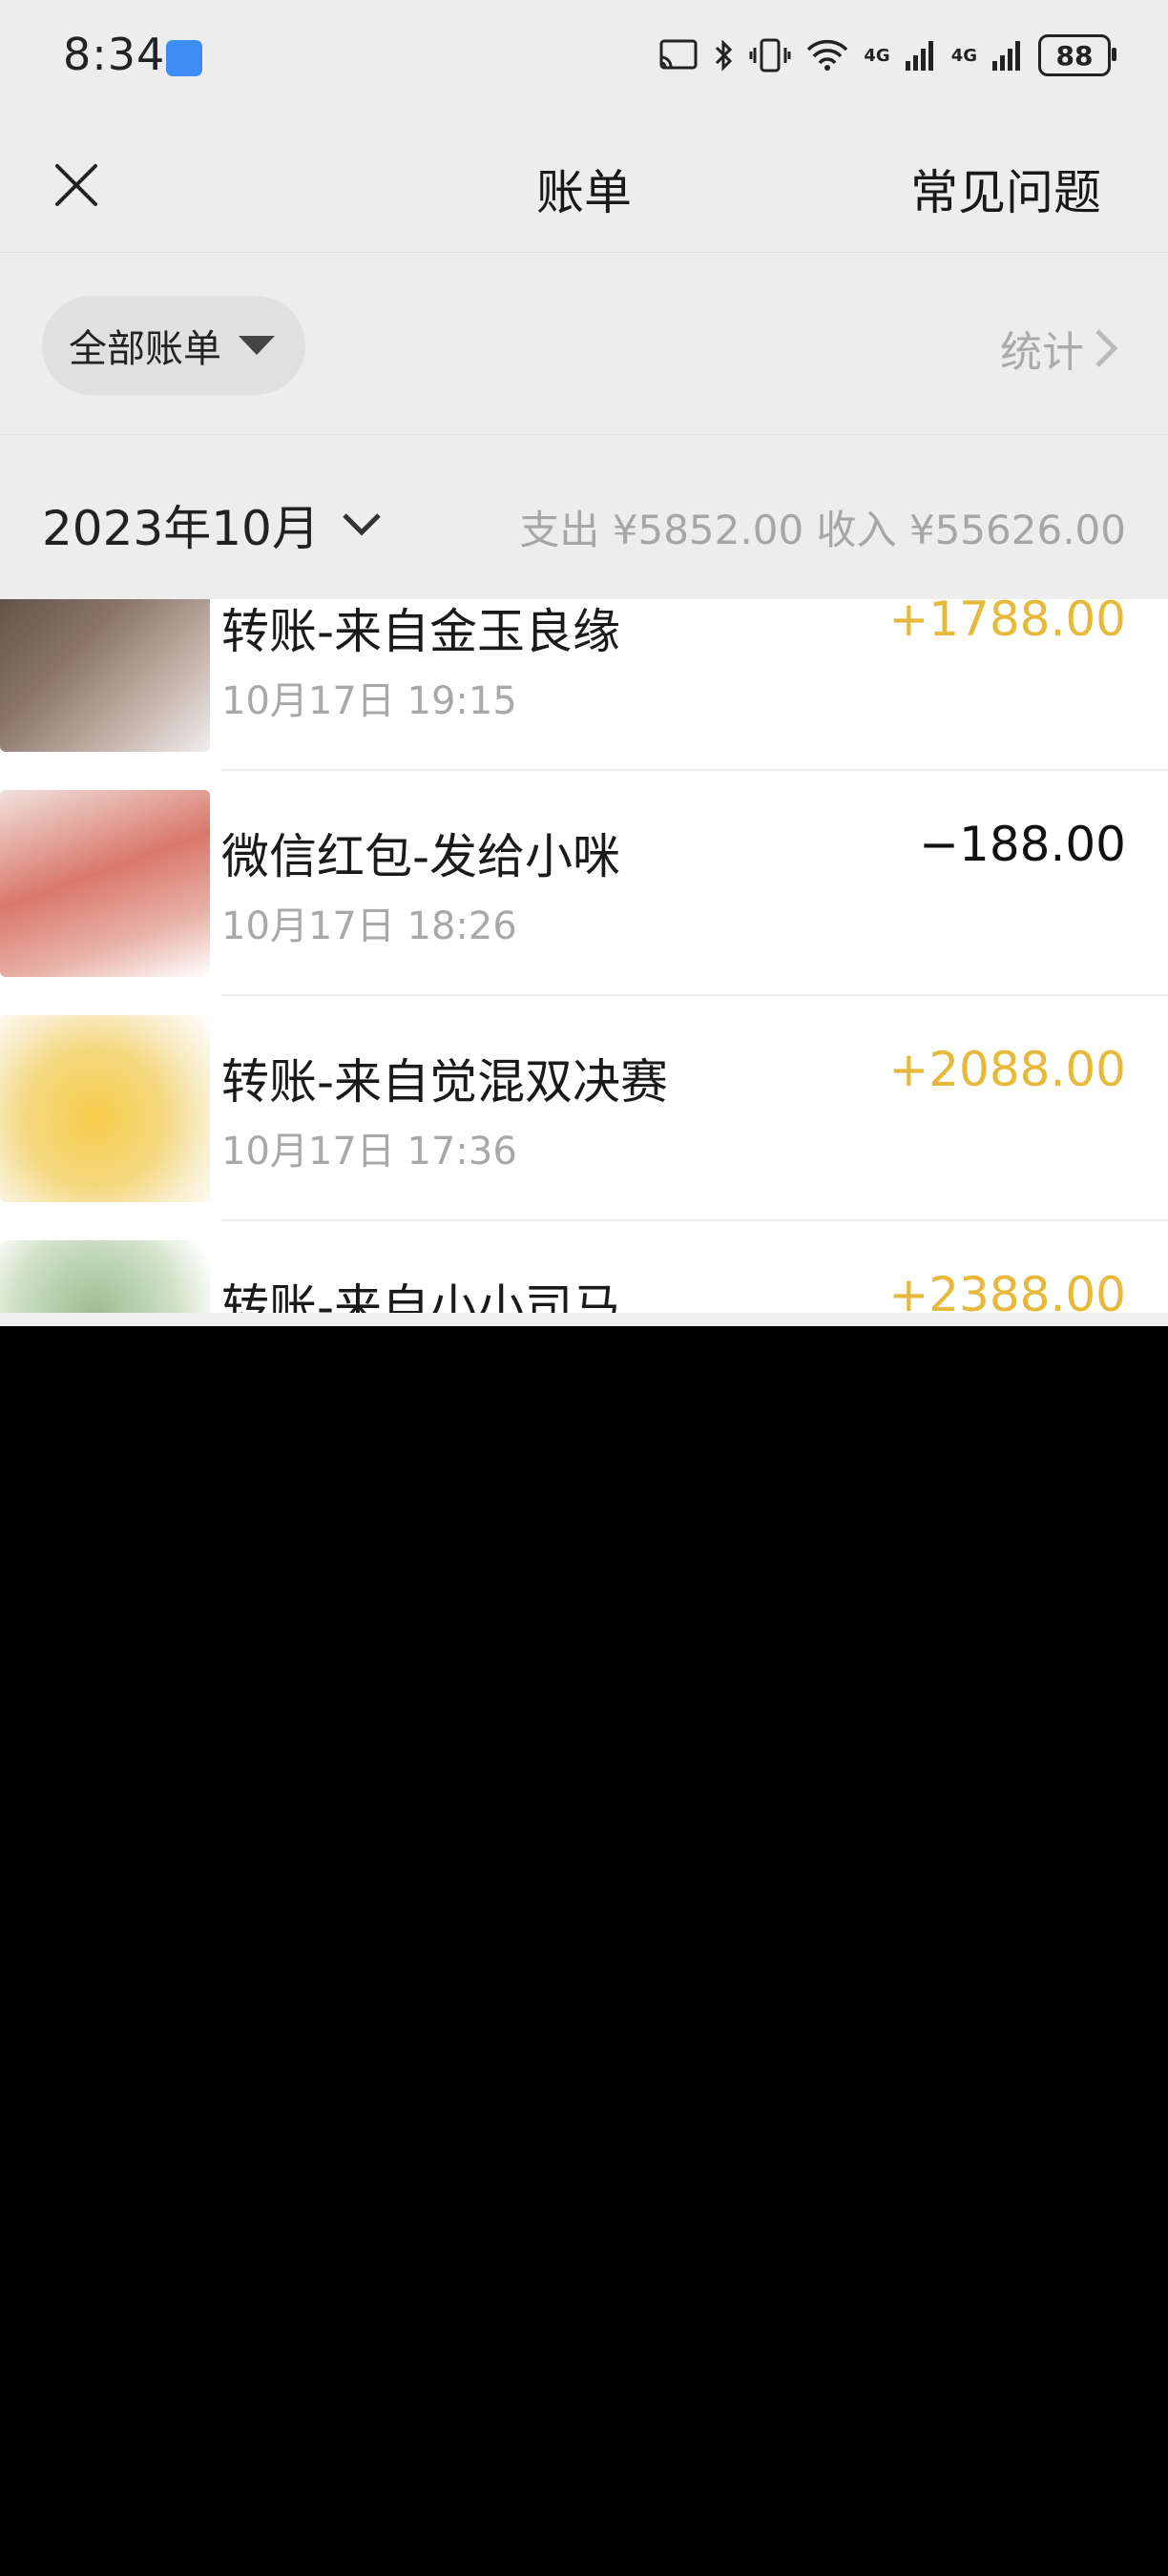 The image size is (1168, 2576). I want to click on statistics-label: 统计, so click(1042, 352).